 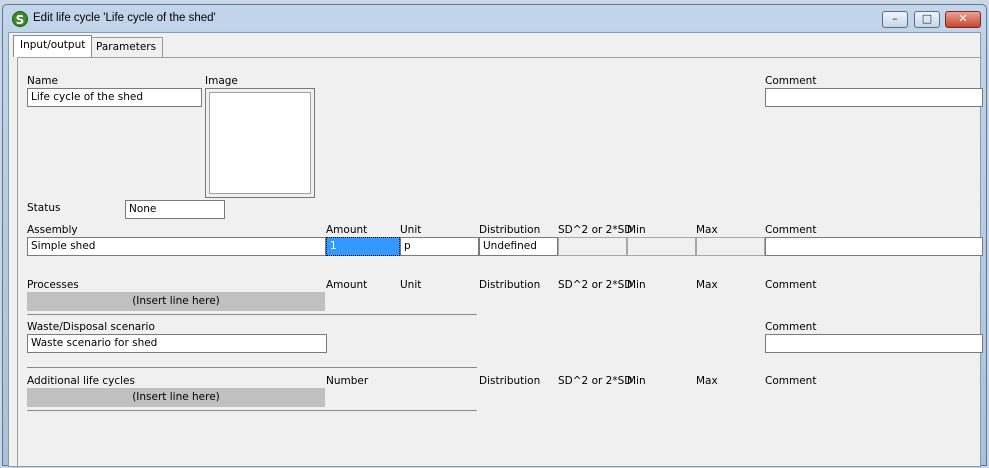 I want to click on processes-comment-header: Comment, so click(x=791, y=285).